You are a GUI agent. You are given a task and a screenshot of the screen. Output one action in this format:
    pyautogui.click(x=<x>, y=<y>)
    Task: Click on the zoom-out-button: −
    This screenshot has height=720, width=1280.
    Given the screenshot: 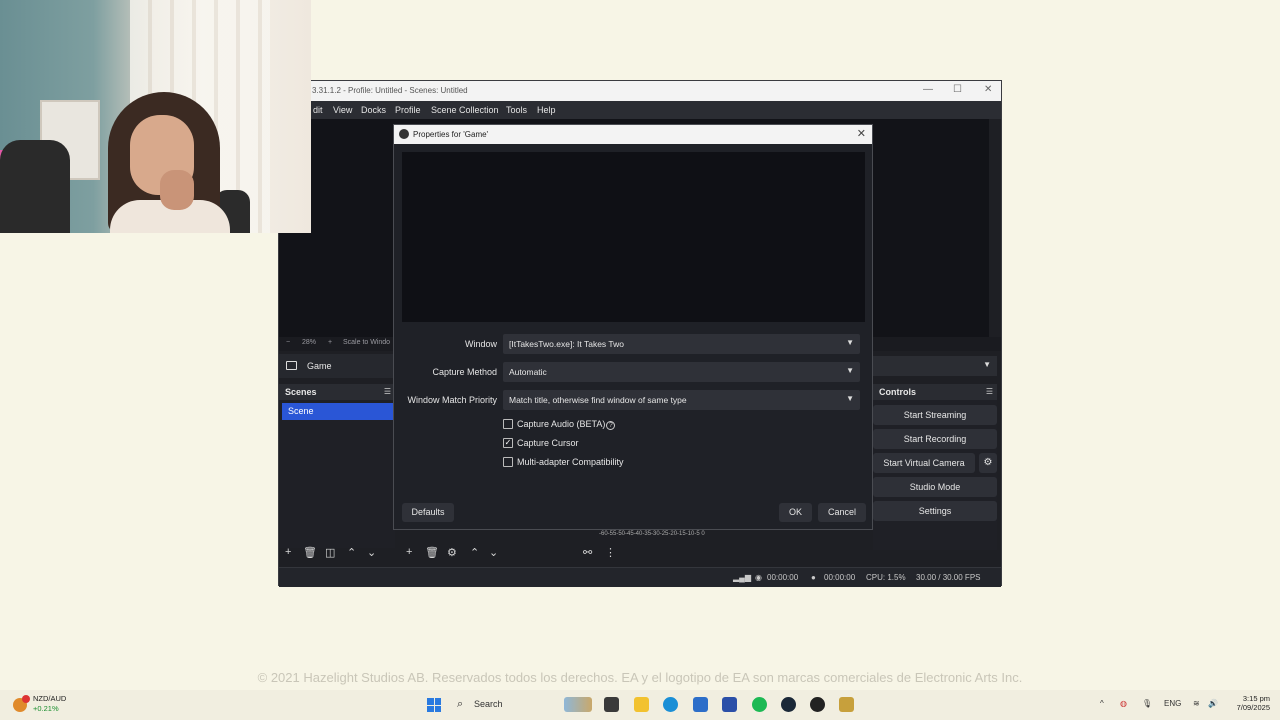 What is the action you would take?
    pyautogui.click(x=288, y=342)
    